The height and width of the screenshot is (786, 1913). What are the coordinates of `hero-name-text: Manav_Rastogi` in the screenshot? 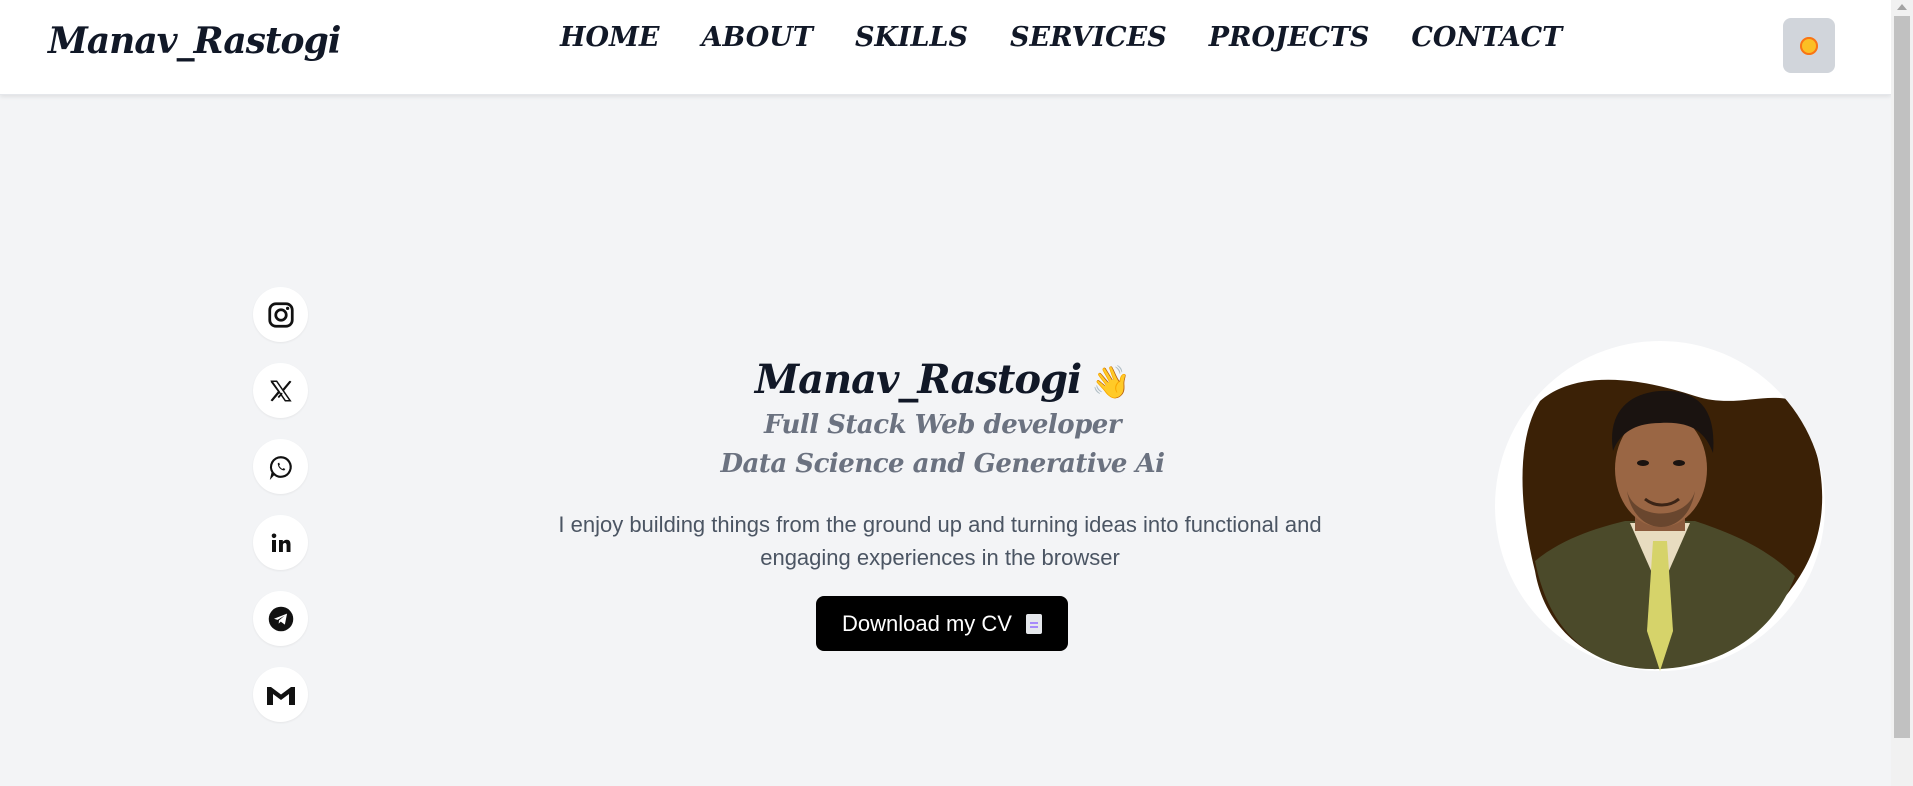 It's located at (918, 379).